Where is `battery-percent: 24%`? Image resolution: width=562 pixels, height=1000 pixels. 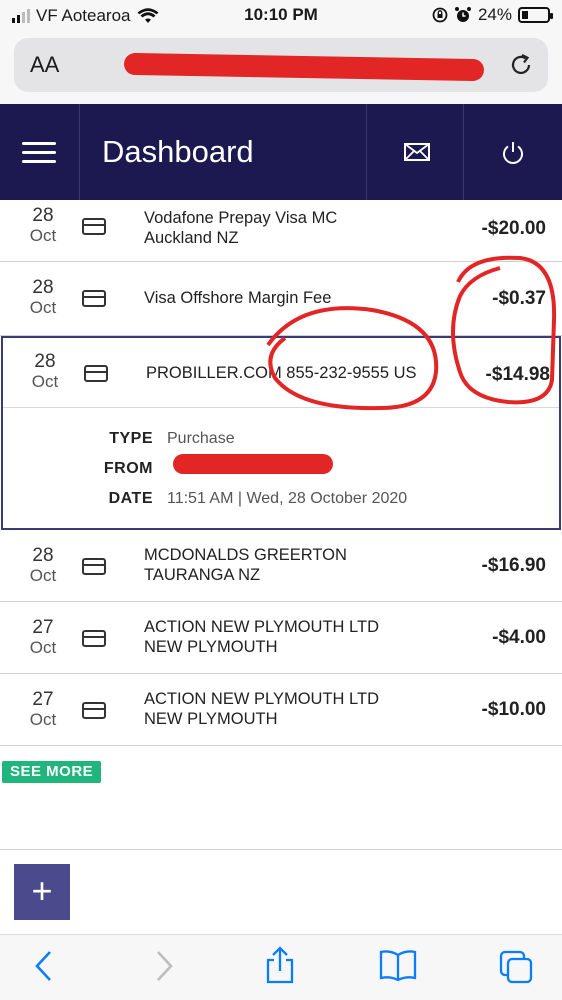 battery-percent: 24% is located at coordinates (494, 14).